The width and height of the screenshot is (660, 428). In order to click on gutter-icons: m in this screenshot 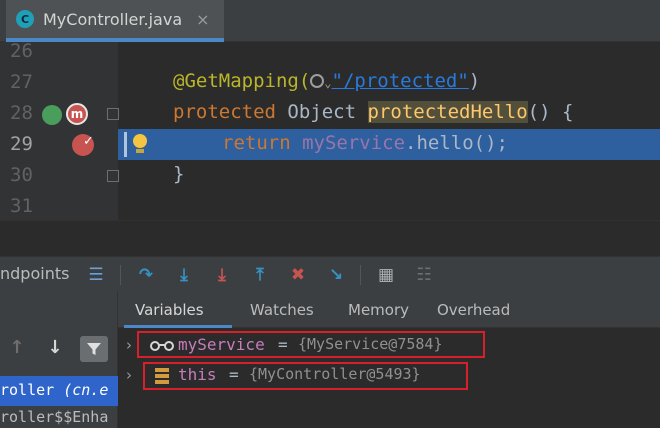, I will do `click(67, 115)`.